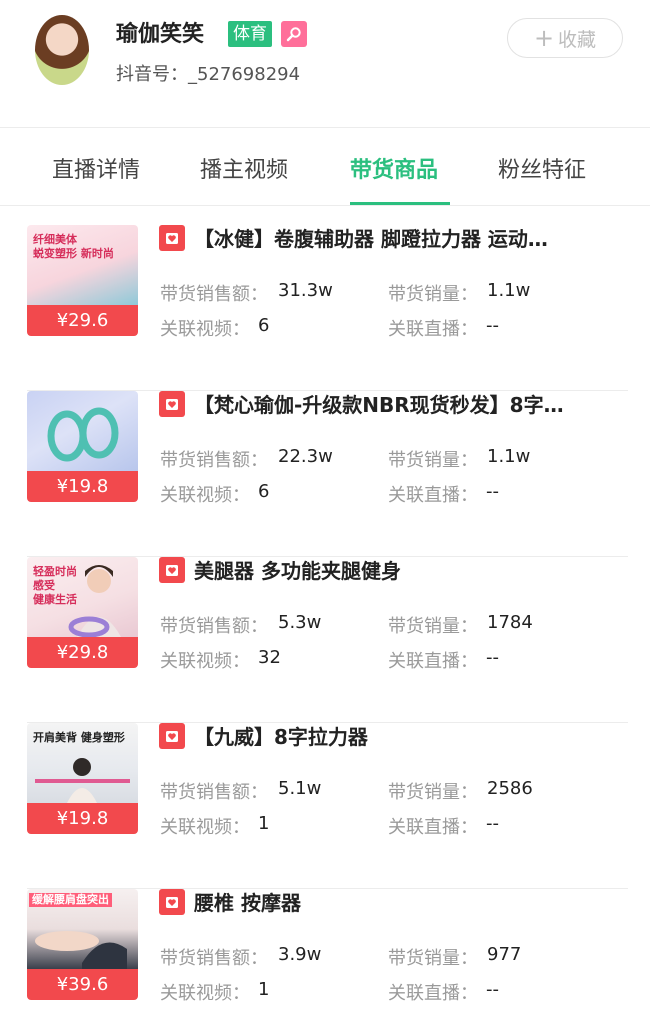 This screenshot has width=650, height=1018. Describe the element at coordinates (504, 954) in the screenshot. I see `sales-volume-value: 977` at that location.